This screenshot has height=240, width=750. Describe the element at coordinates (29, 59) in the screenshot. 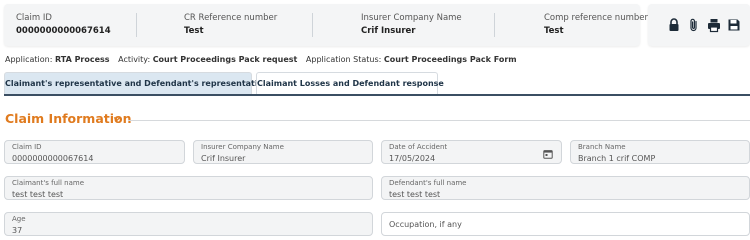

I see `application-label: Application:` at that location.